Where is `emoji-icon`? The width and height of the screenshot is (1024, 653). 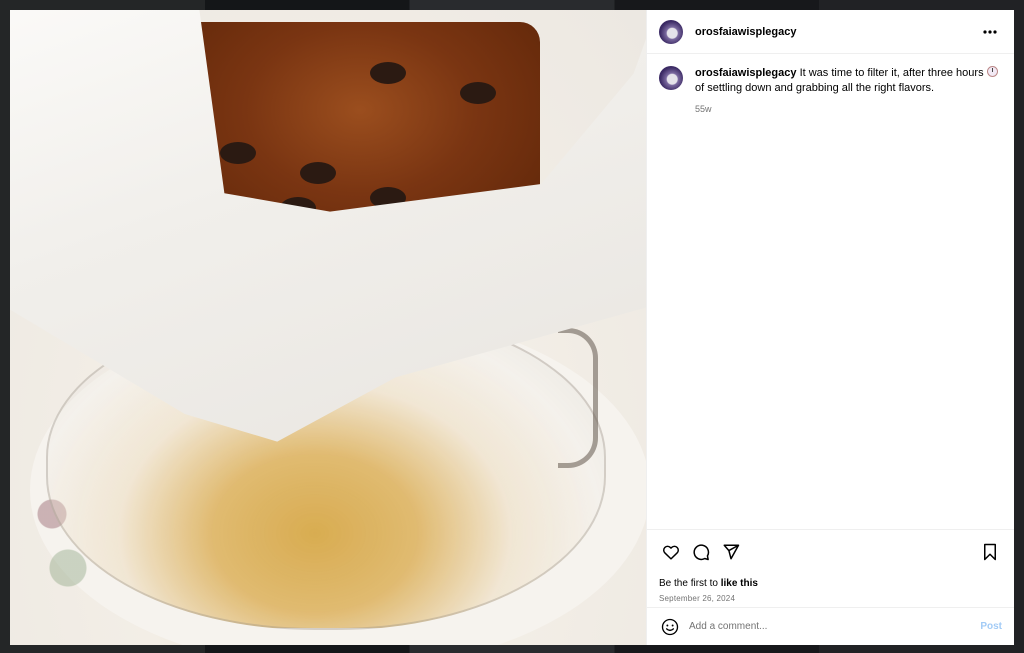 emoji-icon is located at coordinates (670, 627).